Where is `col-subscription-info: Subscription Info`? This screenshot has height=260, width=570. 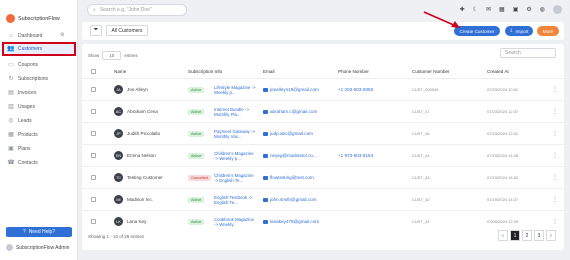
col-subscription-info: Subscription Info is located at coordinates (205, 71).